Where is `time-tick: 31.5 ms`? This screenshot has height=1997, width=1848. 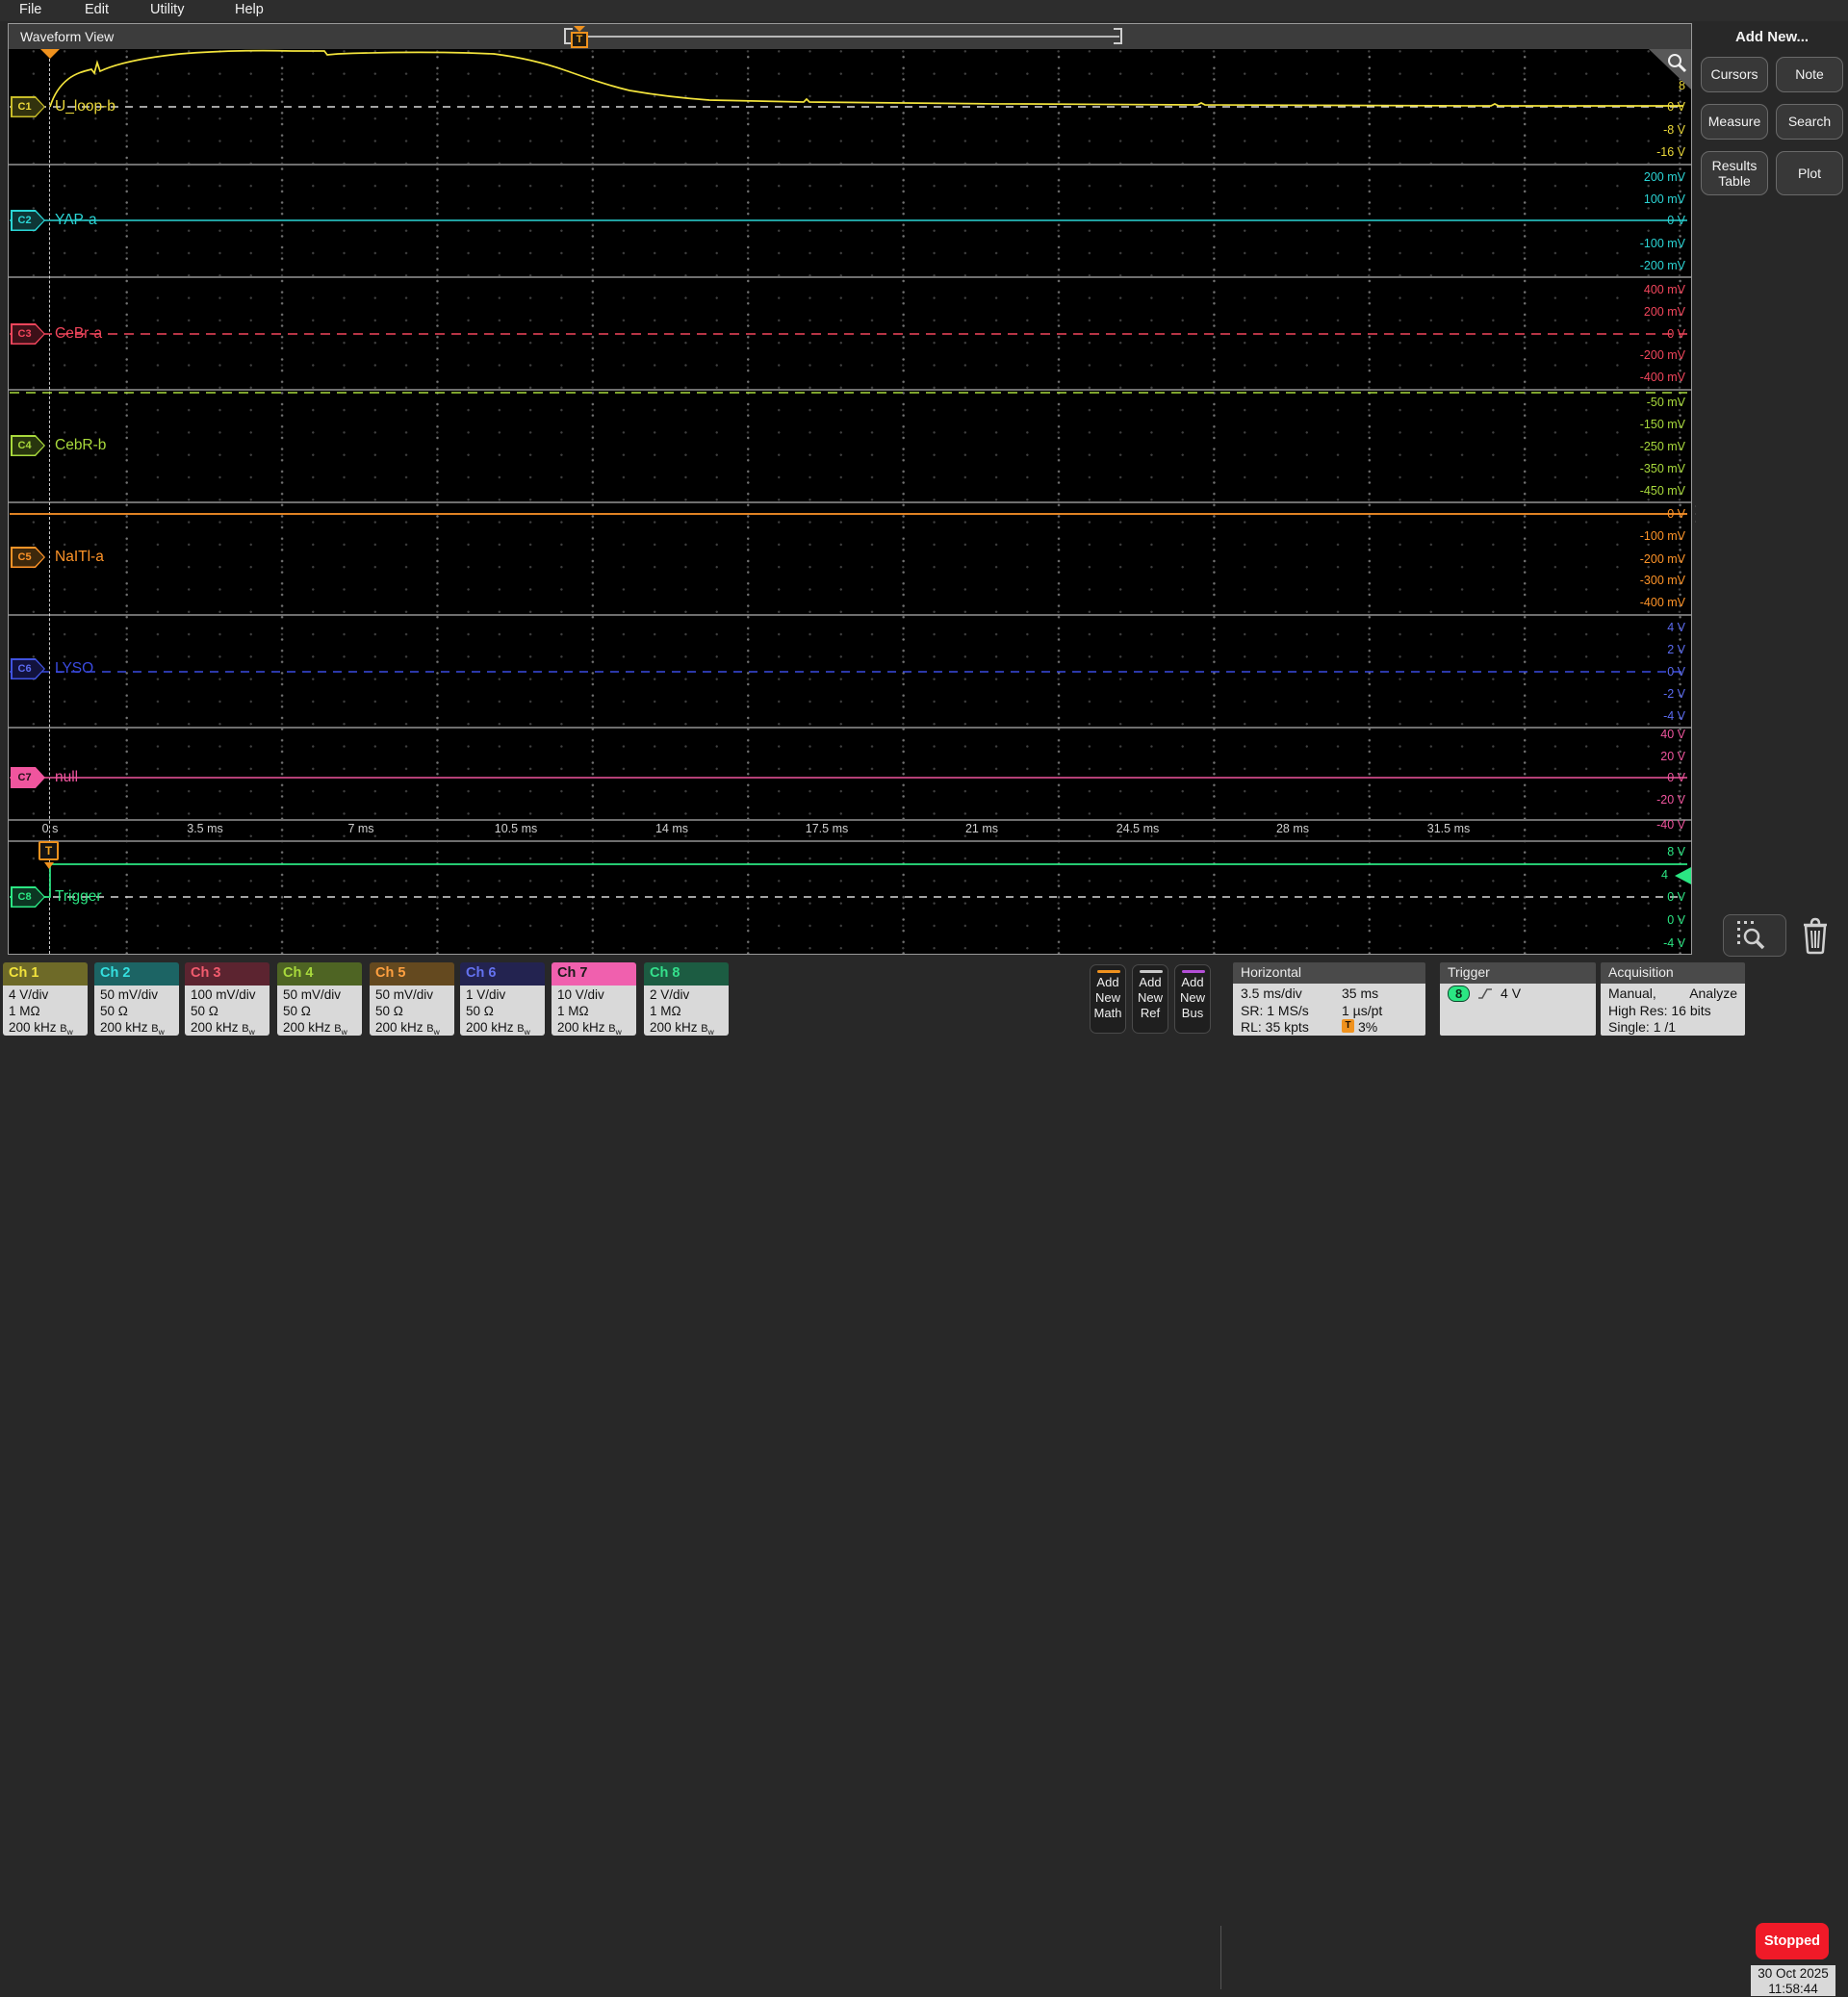 time-tick: 31.5 ms is located at coordinates (1448, 829).